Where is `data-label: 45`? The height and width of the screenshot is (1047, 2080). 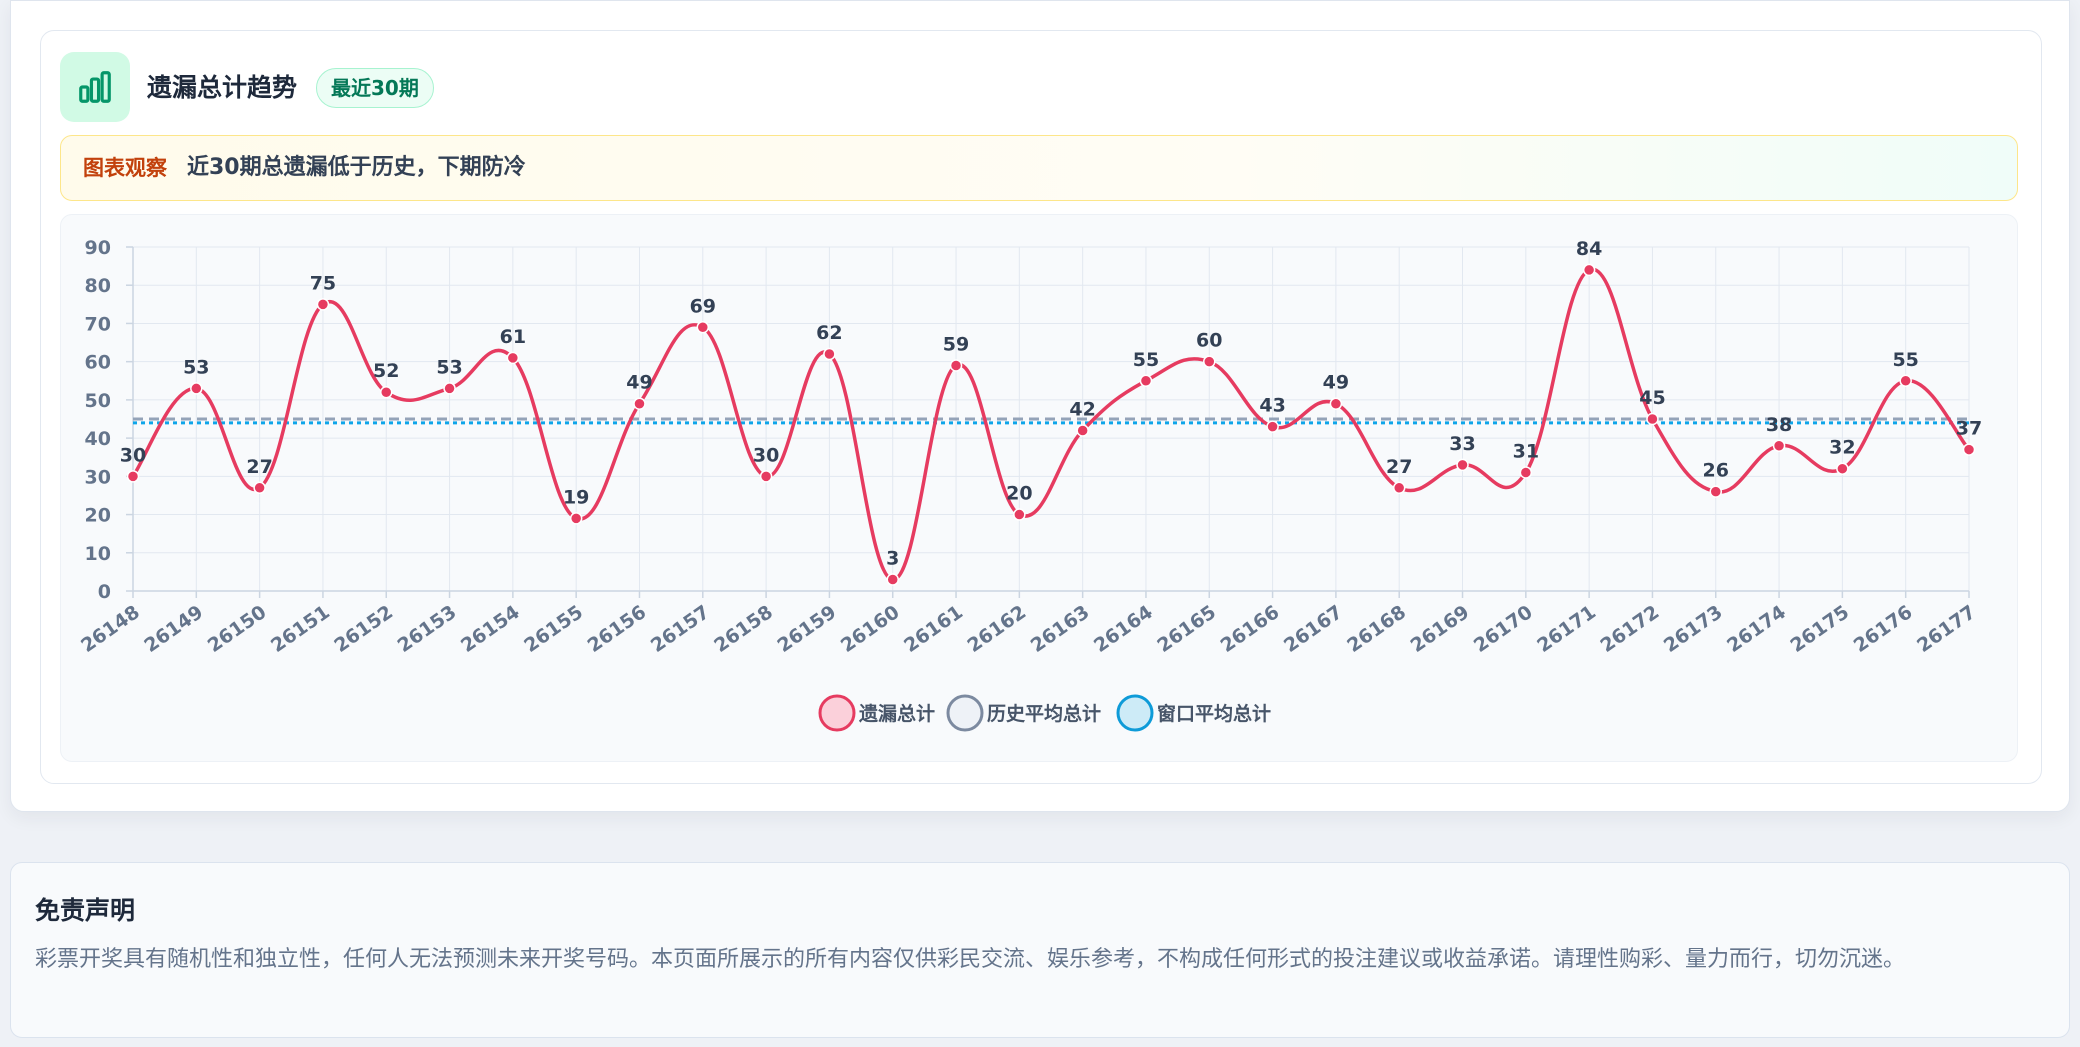 data-label: 45 is located at coordinates (1652, 398).